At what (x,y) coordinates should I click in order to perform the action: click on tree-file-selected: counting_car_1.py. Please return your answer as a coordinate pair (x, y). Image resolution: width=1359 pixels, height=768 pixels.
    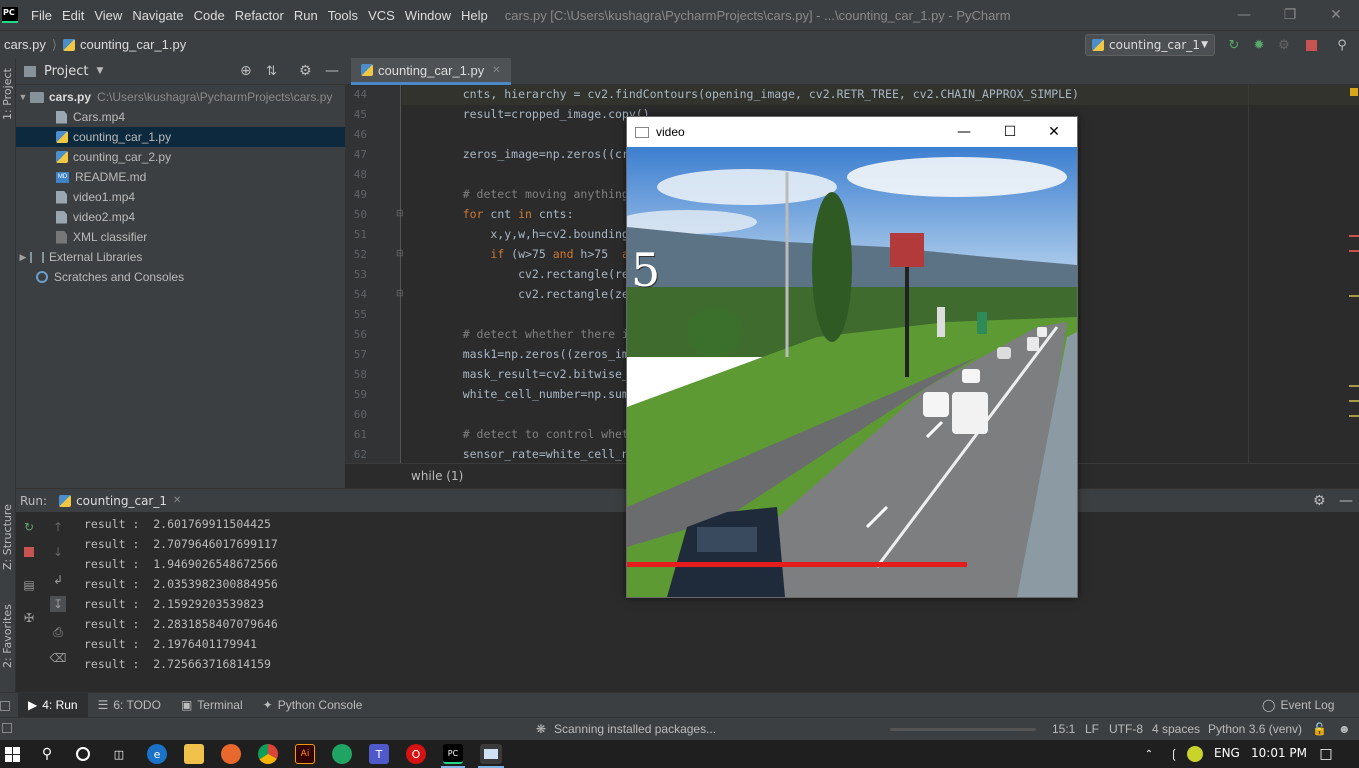
    Looking at the image, I should click on (180, 137).